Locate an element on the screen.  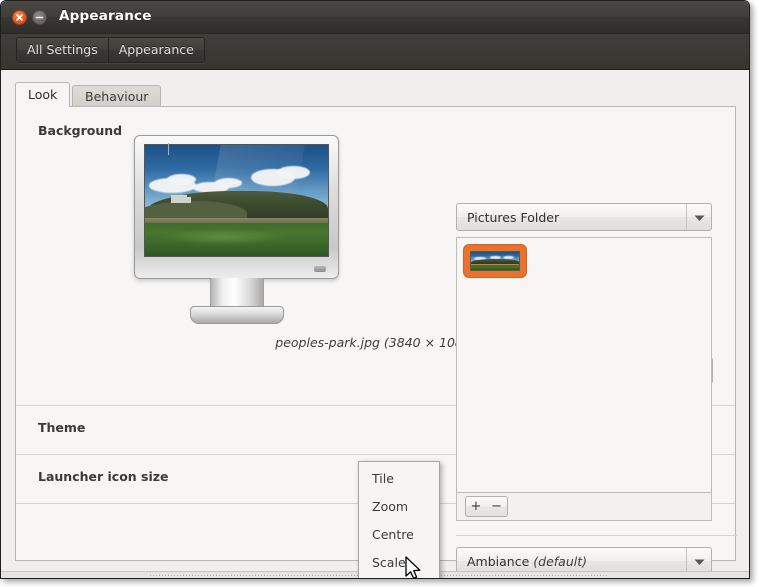
wallpaper-list-toolbar: + − is located at coordinates (584, 507).